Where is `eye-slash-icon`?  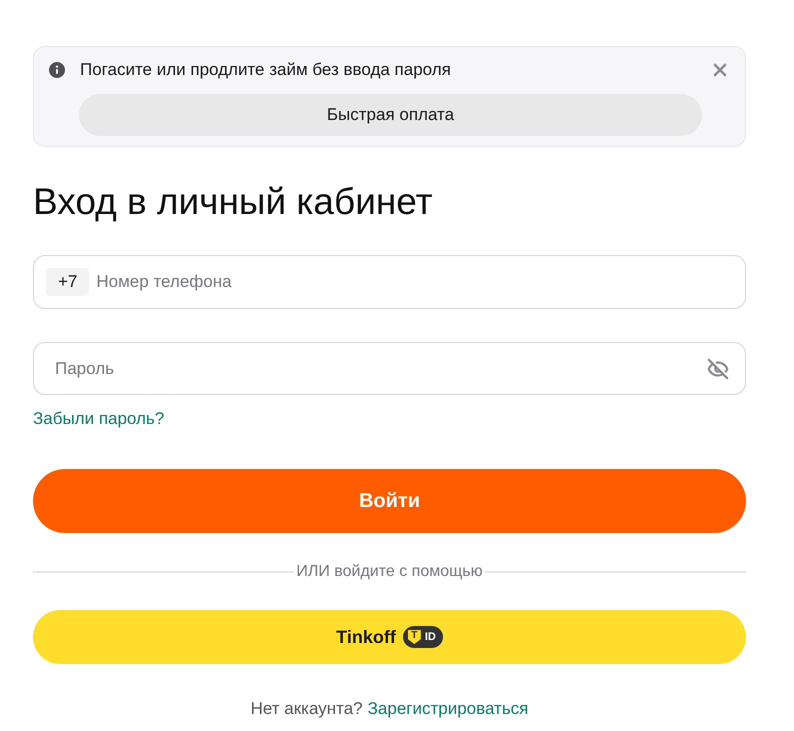
eye-slash-icon is located at coordinates (718, 369).